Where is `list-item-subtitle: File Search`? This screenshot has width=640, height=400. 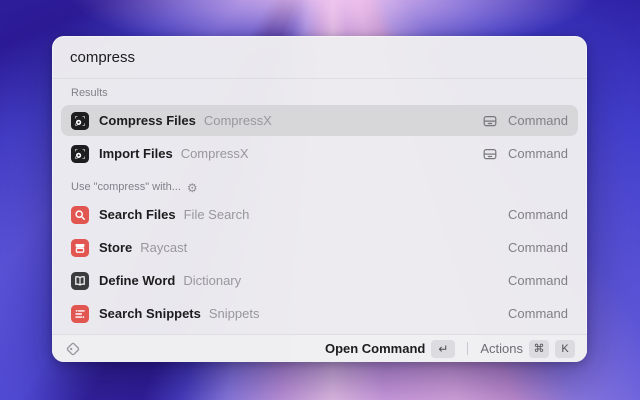 list-item-subtitle: File Search is located at coordinates (216, 214).